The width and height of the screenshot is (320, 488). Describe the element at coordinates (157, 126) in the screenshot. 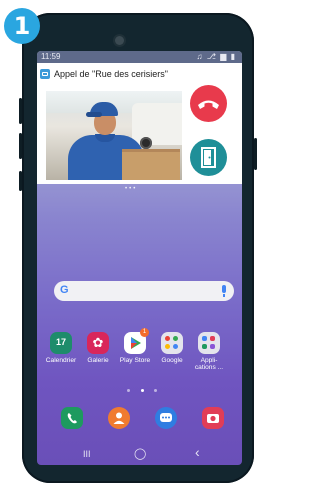

I see `delivery-van` at that location.